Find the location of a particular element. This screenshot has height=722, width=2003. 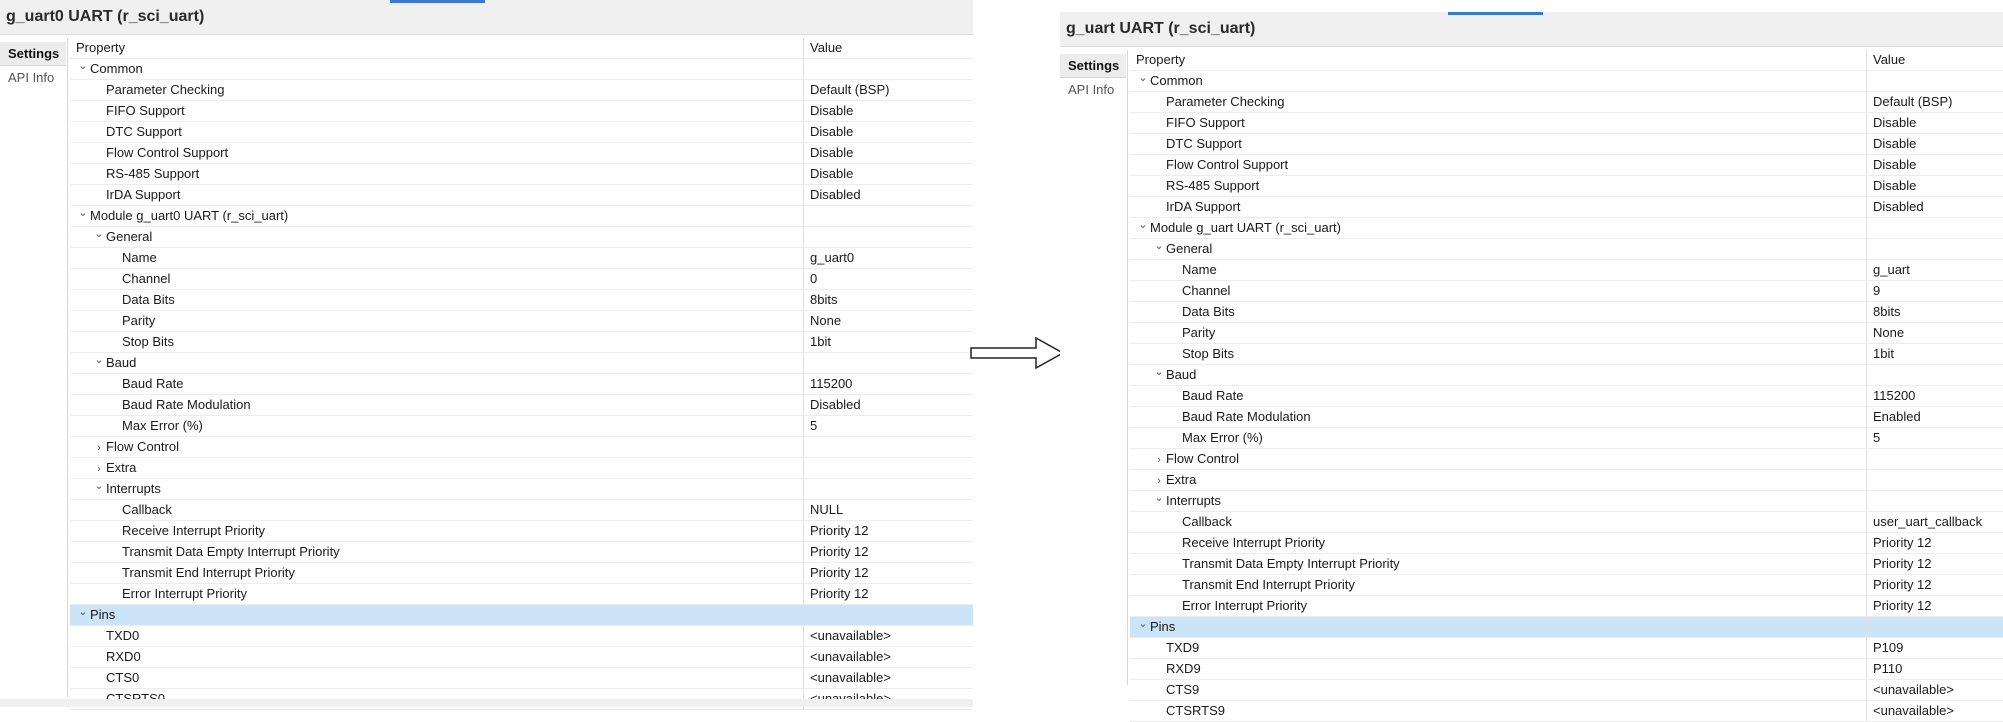

property-value: user_uart_callback is located at coordinates (1934, 522).